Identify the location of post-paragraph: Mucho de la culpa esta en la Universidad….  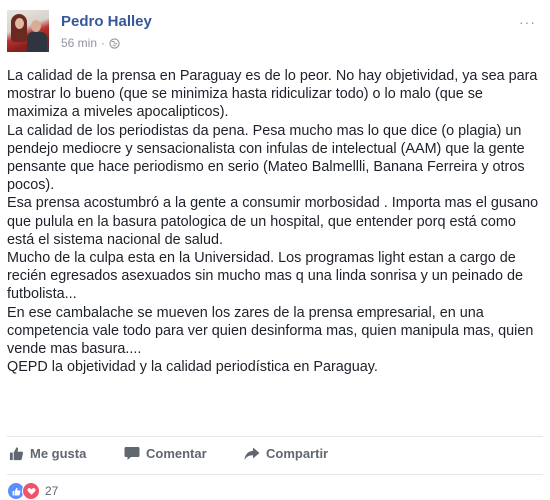
(265, 276).